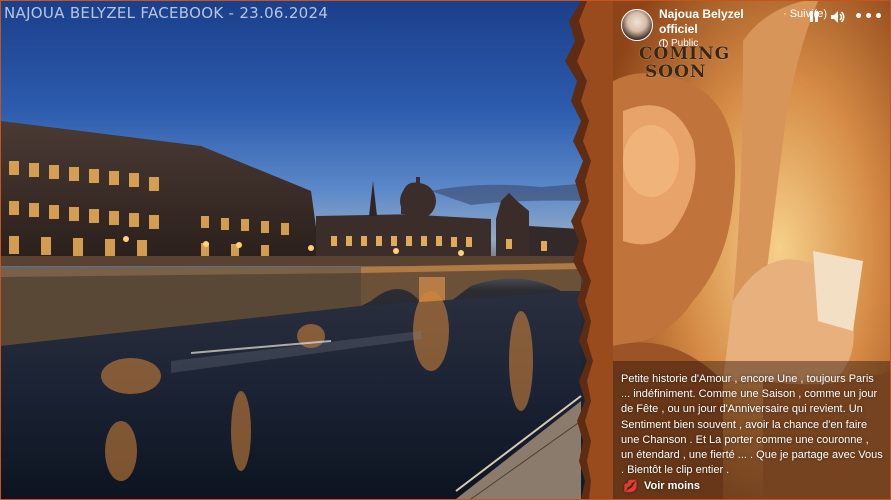  I want to click on see-less-label: Voir moins, so click(671, 486).